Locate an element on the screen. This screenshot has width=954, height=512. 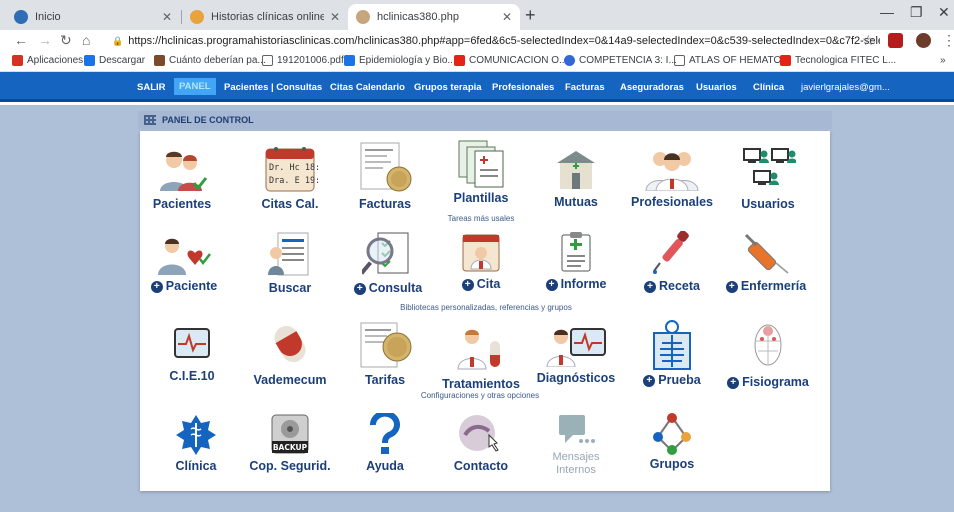
tab-title: Historias clínicas online. Program is located at coordinates (267, 17).